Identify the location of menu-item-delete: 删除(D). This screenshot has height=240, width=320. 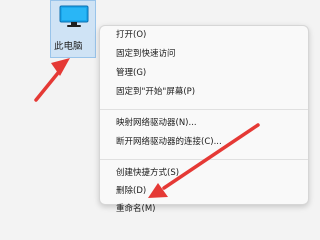
(131, 191).